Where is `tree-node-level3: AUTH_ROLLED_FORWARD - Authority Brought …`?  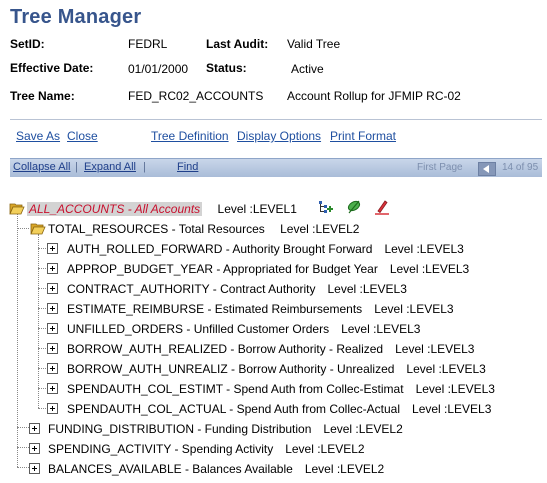 tree-node-level3: AUTH_ROLLED_FORWARD - Authority Brought … is located at coordinates (265, 249).